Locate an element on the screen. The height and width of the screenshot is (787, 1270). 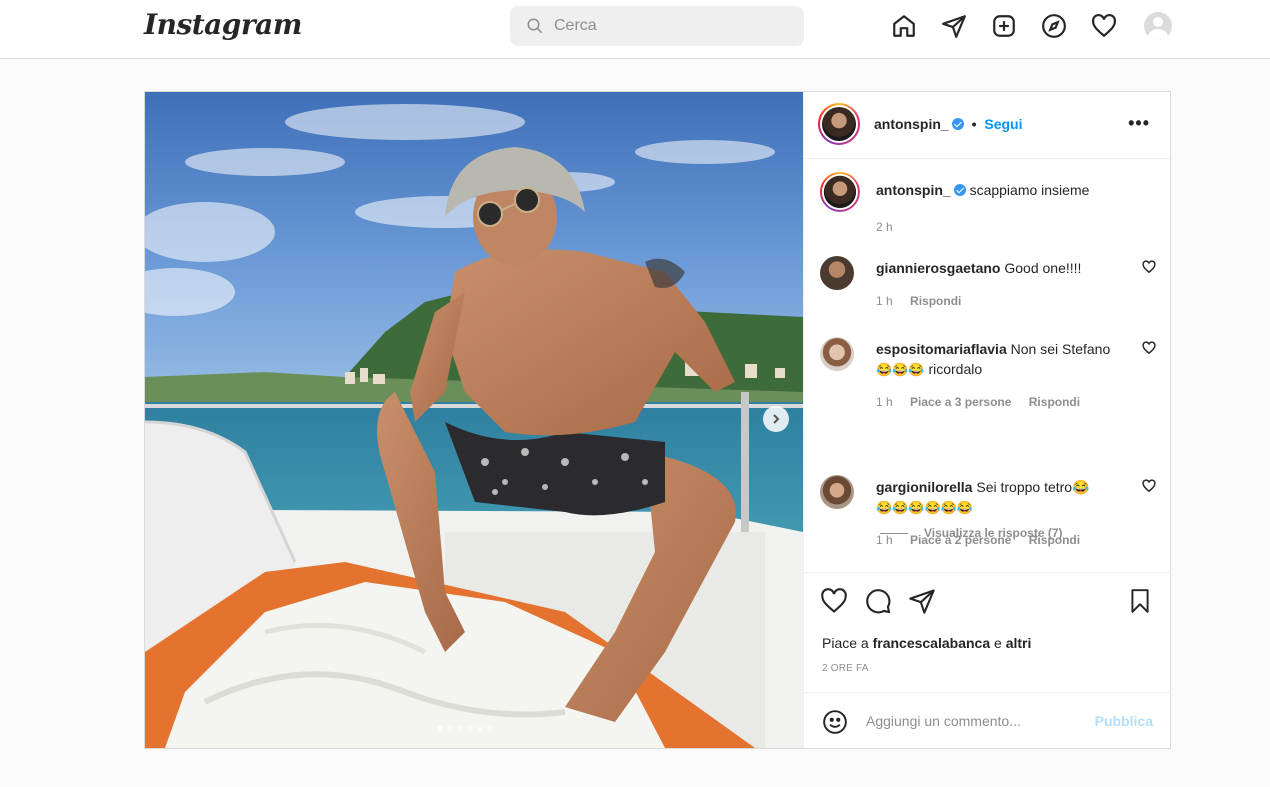
top-navbar: Instagram is located at coordinates (635, 29).